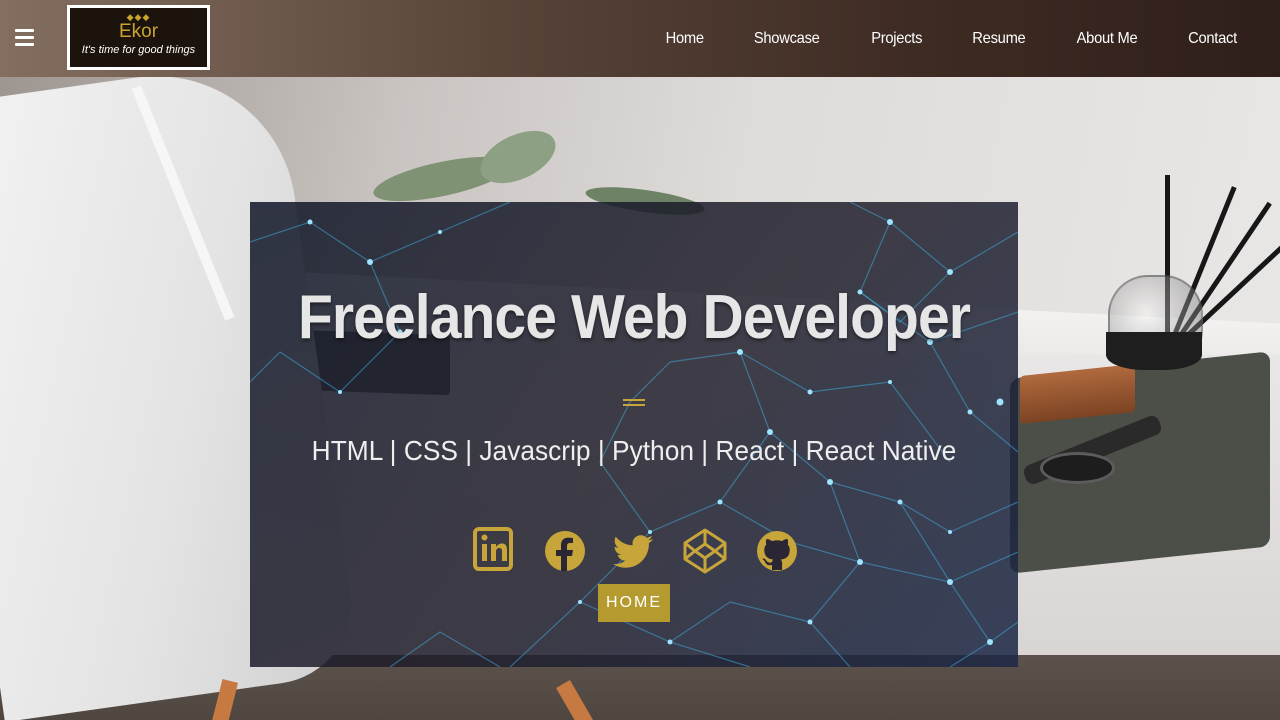  I want to click on title-divider, so click(634, 402).